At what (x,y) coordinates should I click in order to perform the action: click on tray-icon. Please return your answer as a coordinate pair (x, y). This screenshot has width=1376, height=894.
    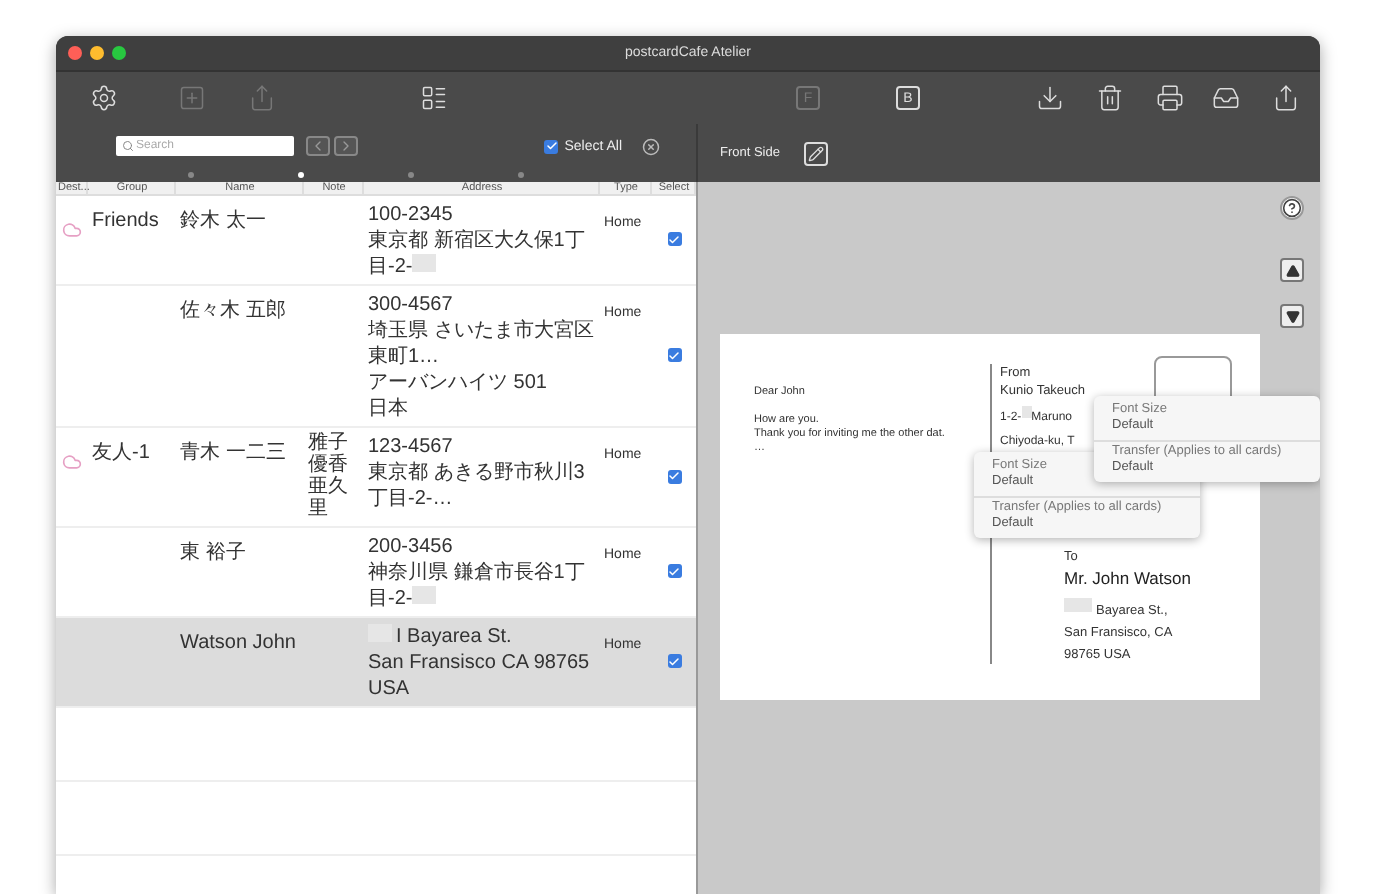
    Looking at the image, I should click on (1226, 98).